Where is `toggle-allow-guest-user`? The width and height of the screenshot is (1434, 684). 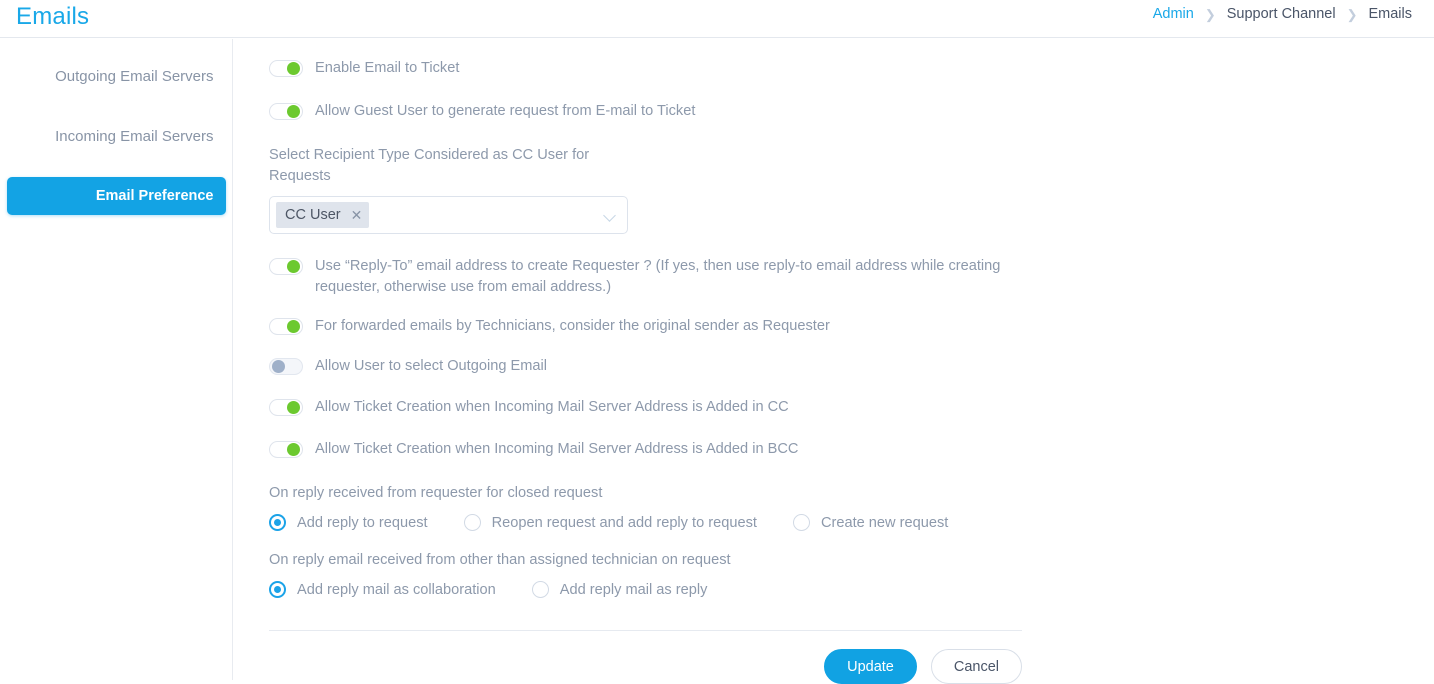
toggle-allow-guest-user is located at coordinates (286, 111).